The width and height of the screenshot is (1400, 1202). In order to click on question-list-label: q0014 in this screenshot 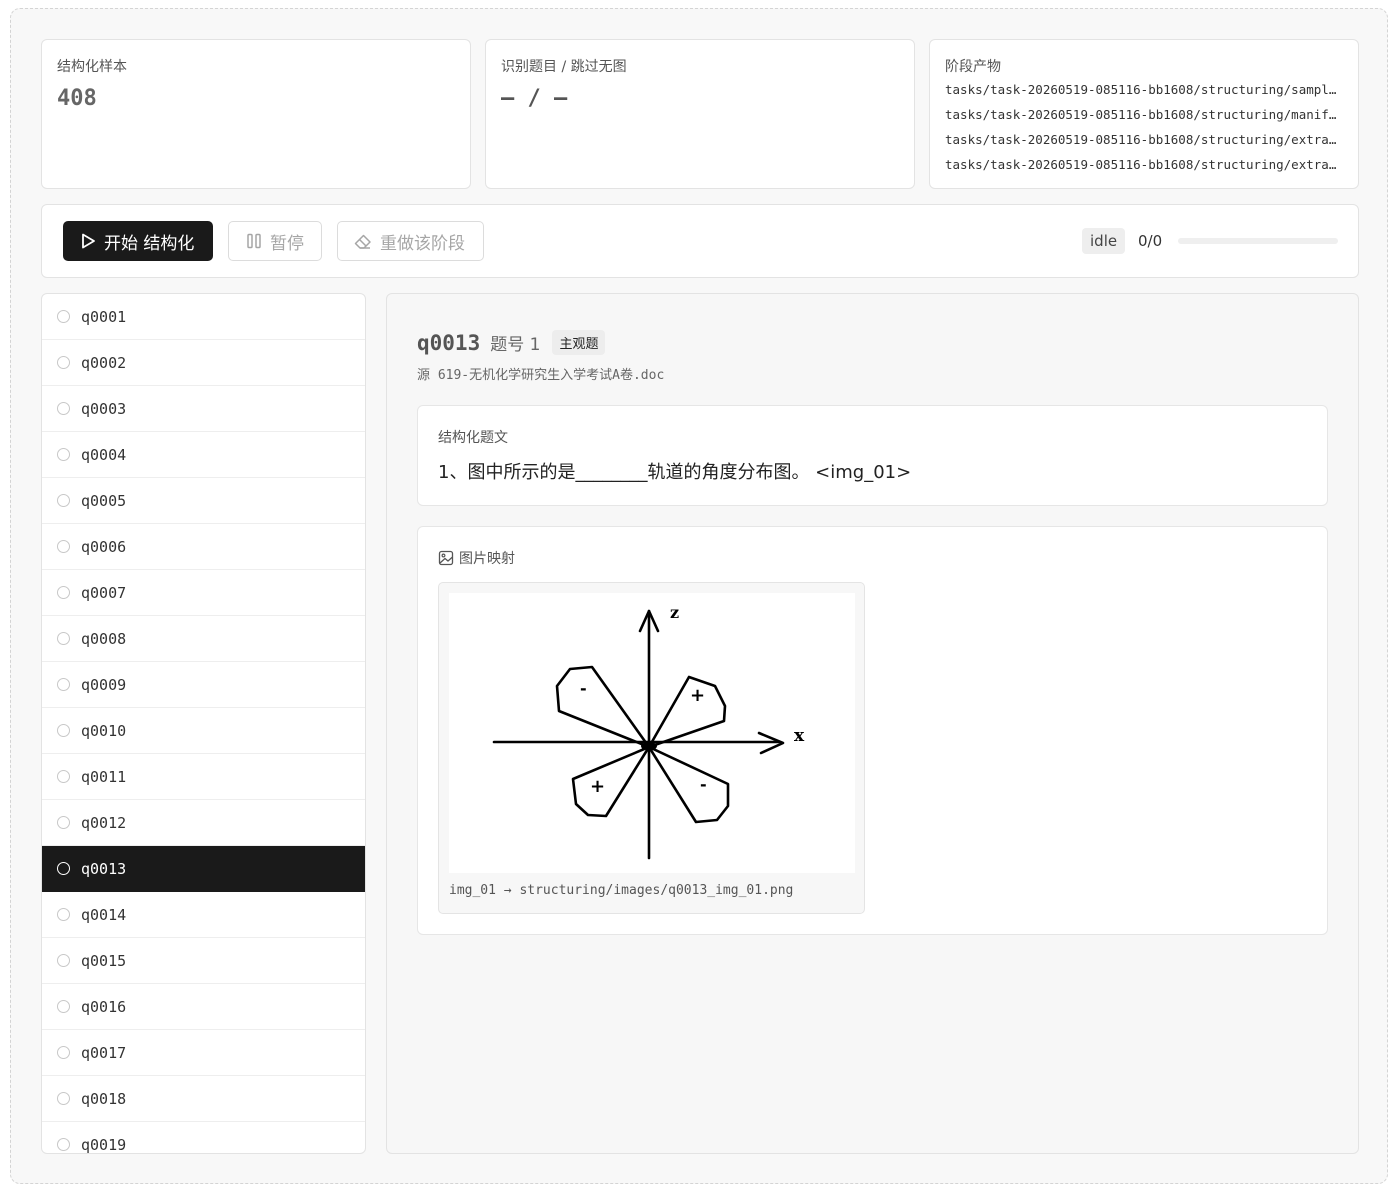, I will do `click(104, 914)`.